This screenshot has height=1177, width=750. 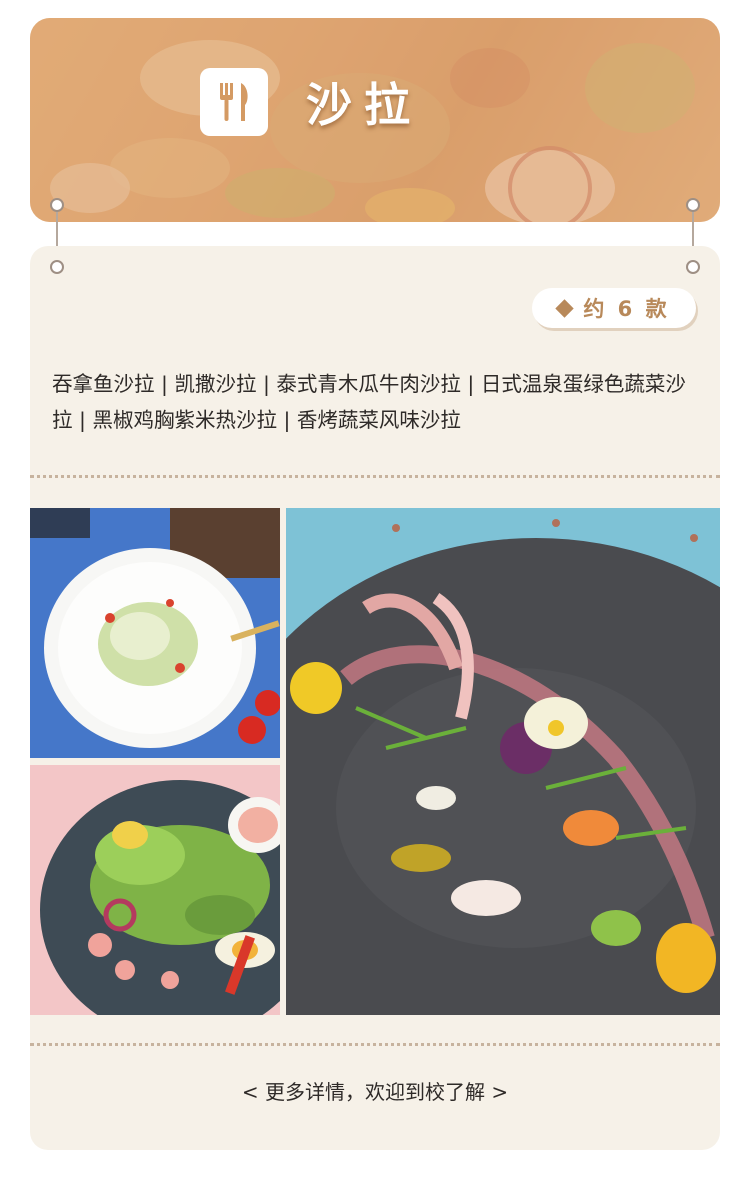 I want to click on more-details-link: < 更多详情，欢迎到校了解 >, so click(x=375, y=1090).